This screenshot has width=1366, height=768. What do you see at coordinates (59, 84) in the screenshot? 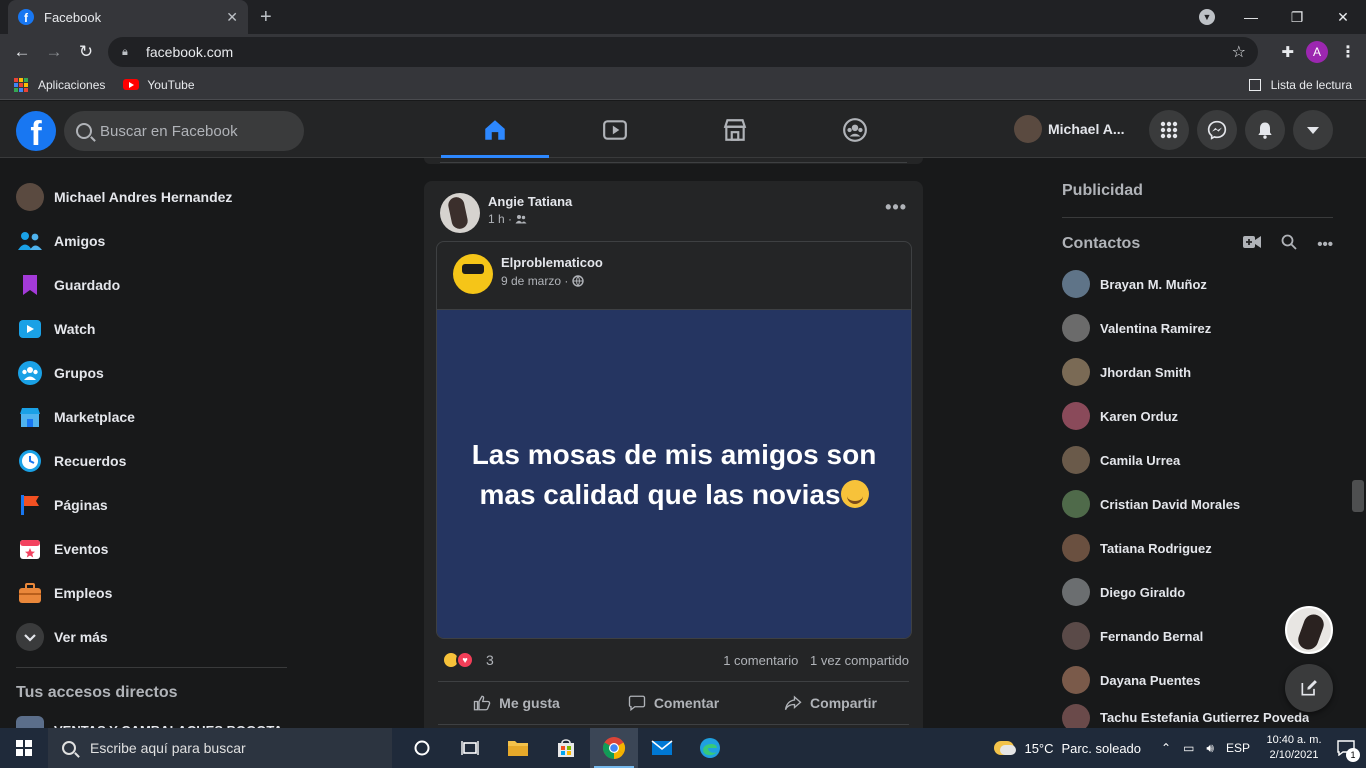
I see `bookmark-apps: Aplicaciones` at bounding box center [59, 84].